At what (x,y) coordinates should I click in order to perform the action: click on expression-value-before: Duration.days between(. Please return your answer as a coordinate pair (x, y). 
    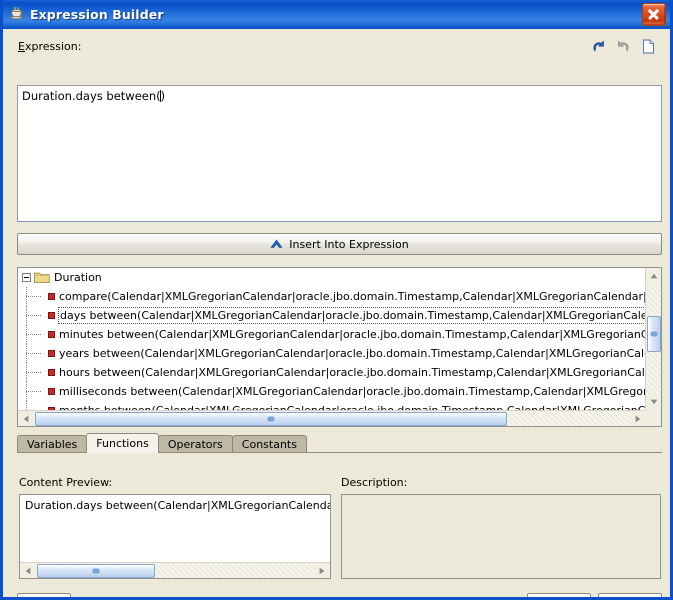
    Looking at the image, I should click on (91, 96).